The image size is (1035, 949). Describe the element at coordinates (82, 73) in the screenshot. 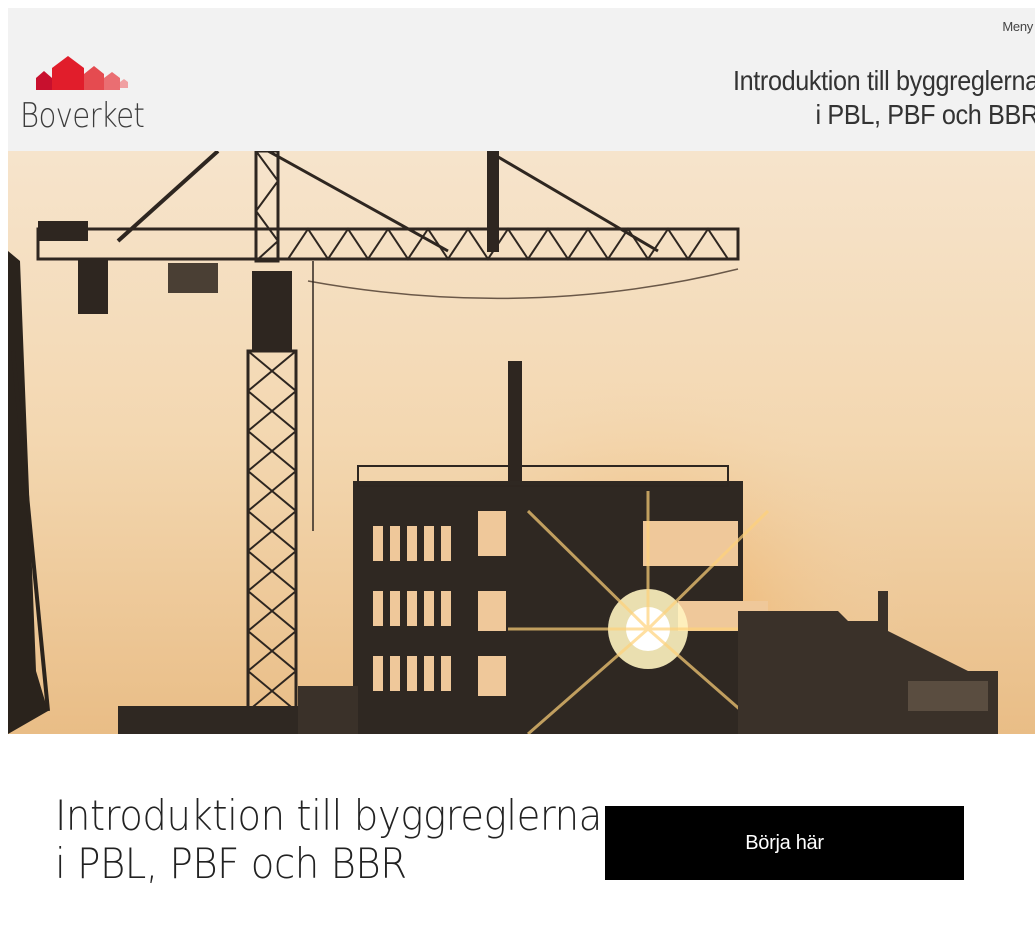

I see `boverket-houses-logo-icon` at that location.